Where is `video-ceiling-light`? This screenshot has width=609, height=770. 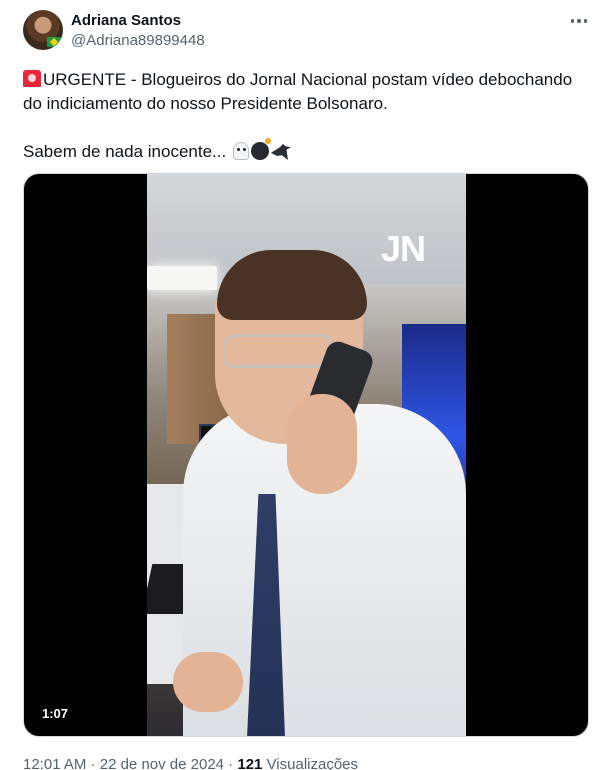 video-ceiling-light is located at coordinates (182, 278).